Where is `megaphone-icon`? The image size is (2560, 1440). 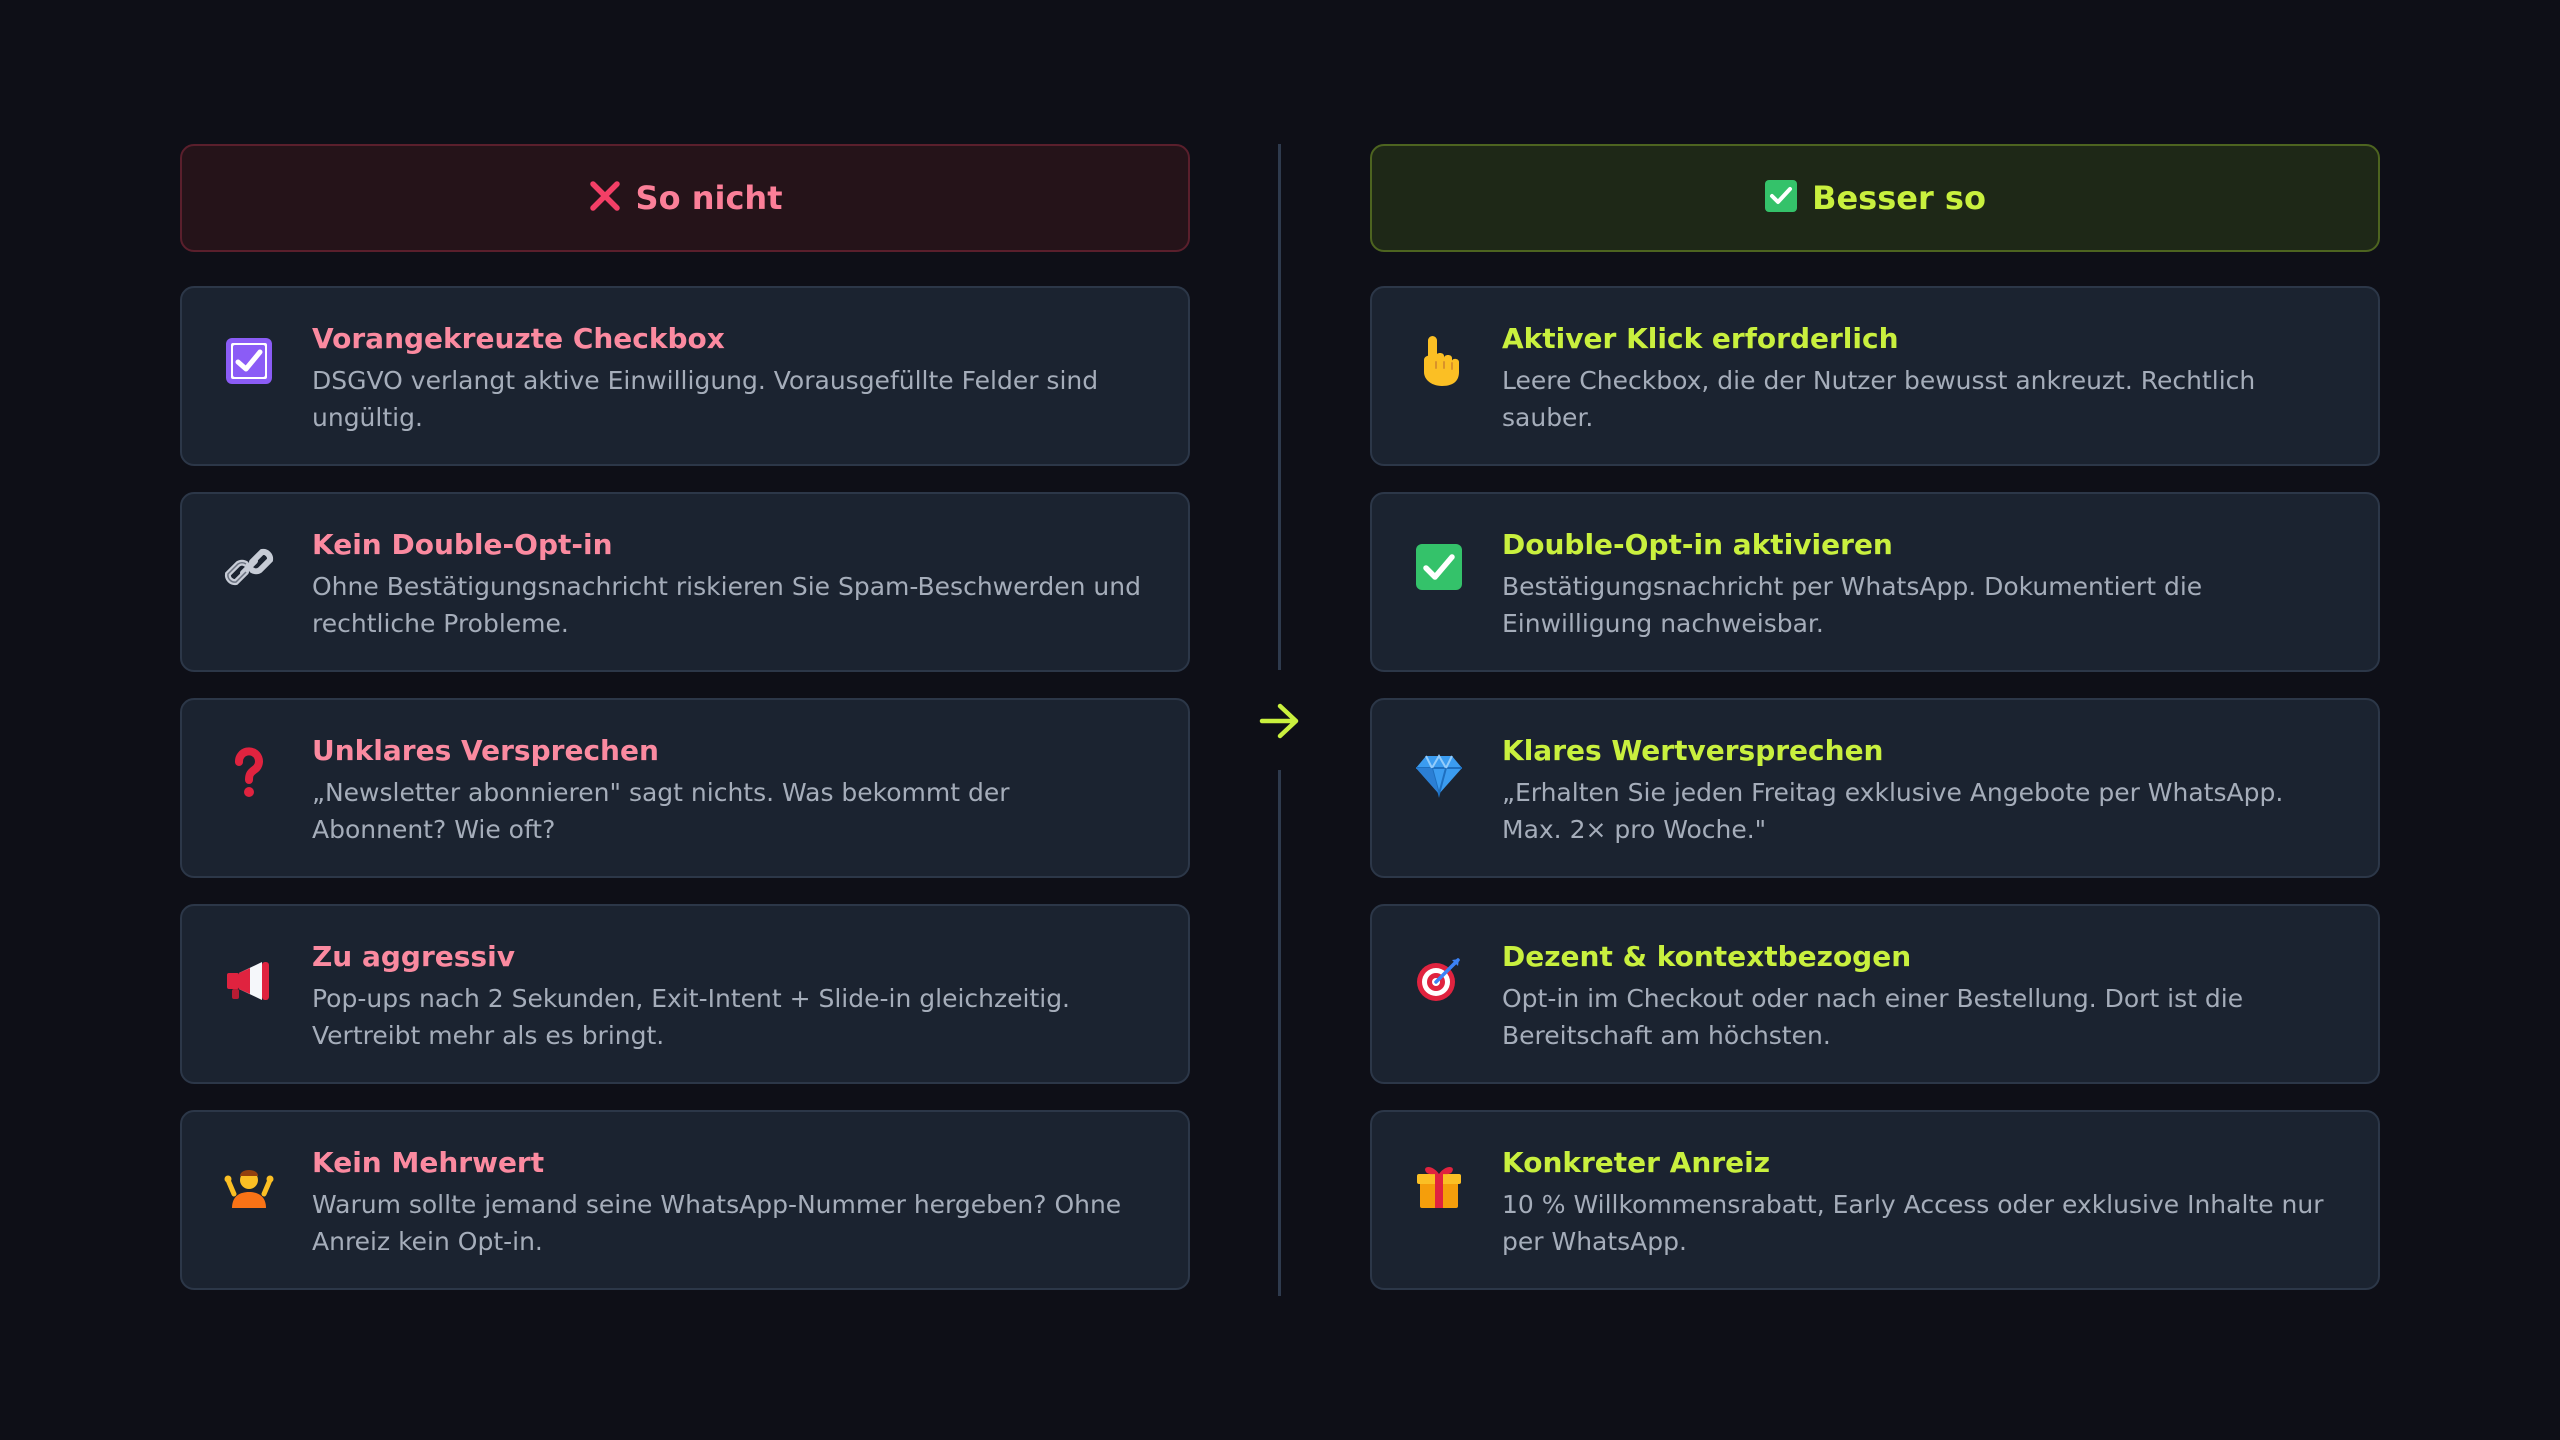
megaphone-icon is located at coordinates (249, 979).